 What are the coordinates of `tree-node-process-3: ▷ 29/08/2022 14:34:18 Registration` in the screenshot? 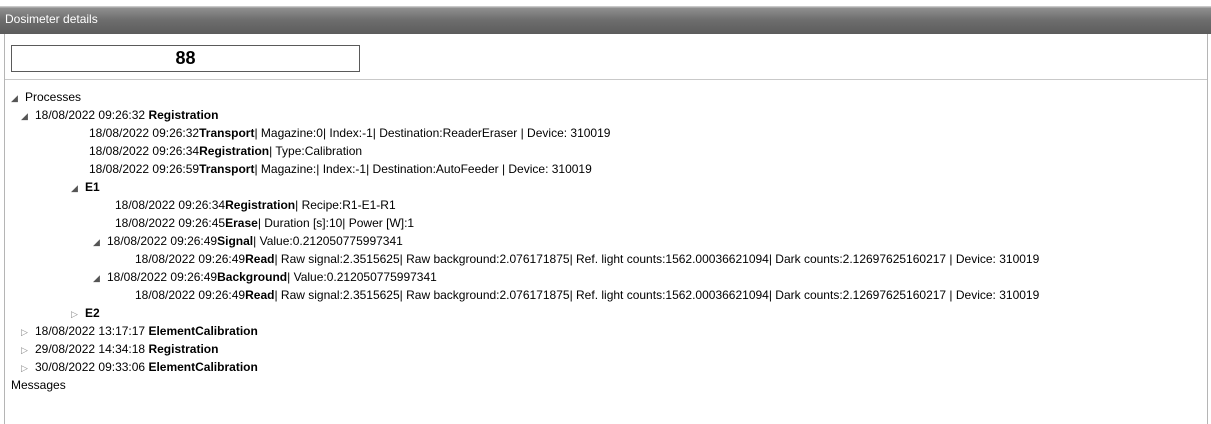 It's located at (119, 349).